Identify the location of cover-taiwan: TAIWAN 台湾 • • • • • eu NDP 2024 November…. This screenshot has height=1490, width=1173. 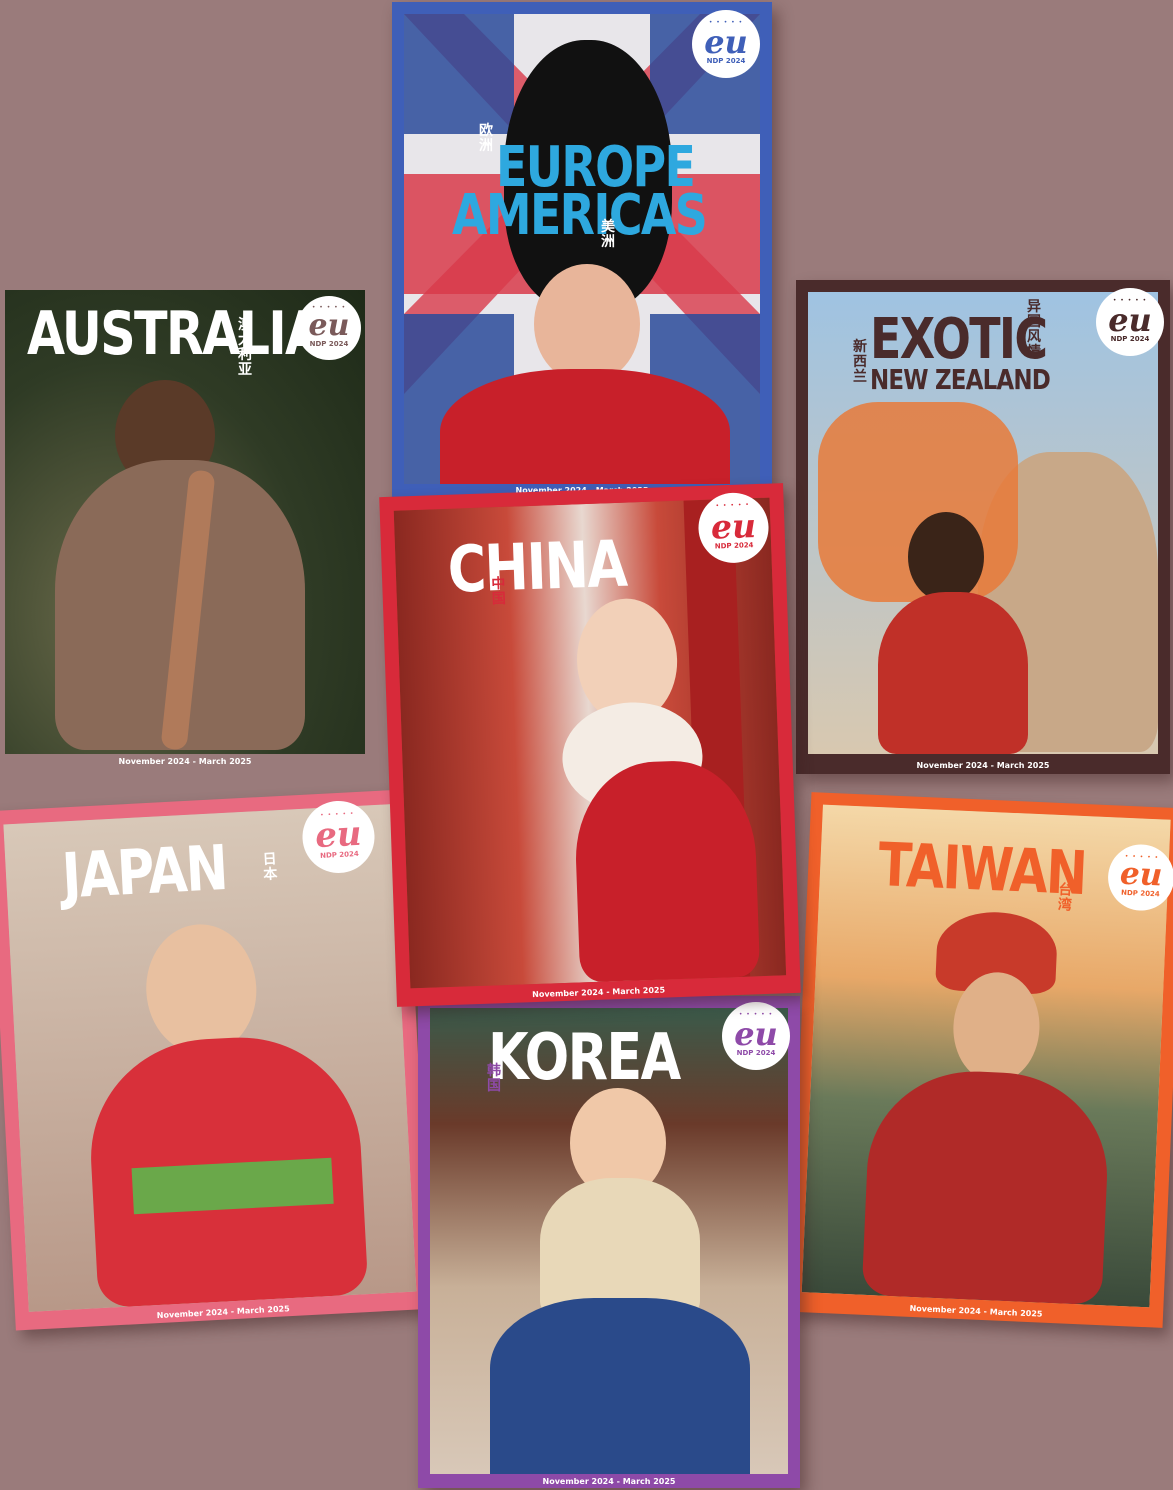
(980, 1060).